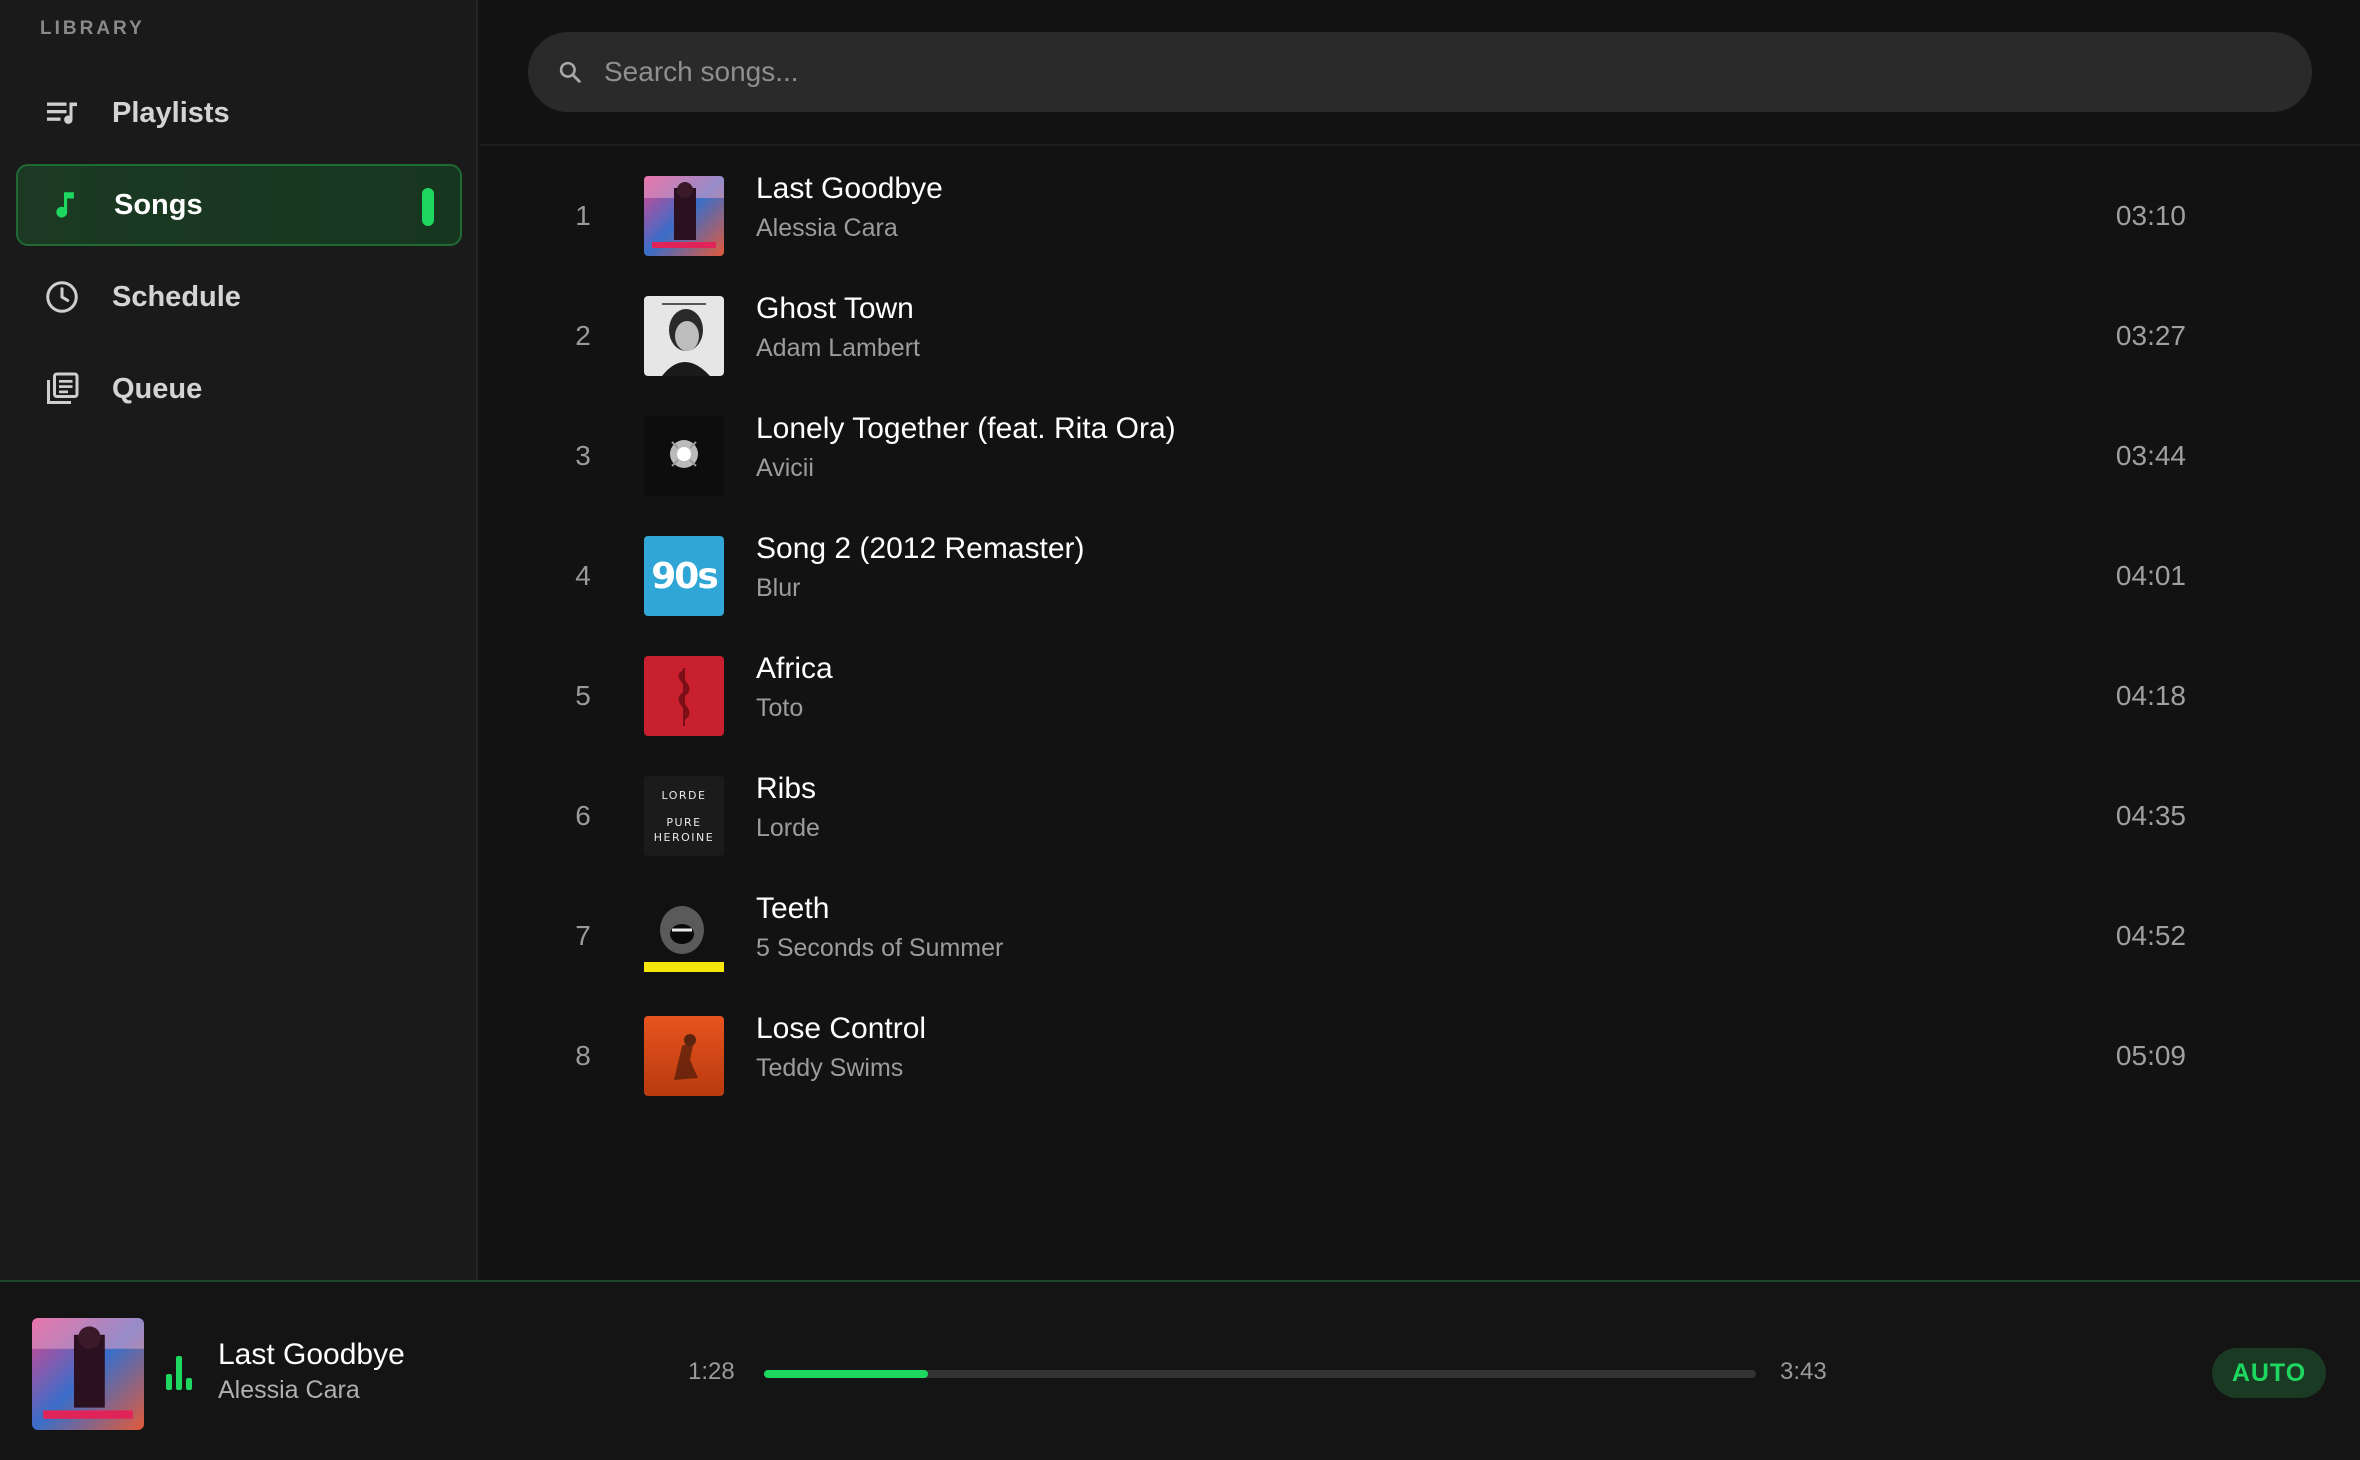 This screenshot has height=1460, width=2360. Describe the element at coordinates (239, 205) in the screenshot. I see `sidebar-item-songs: Songs` at that location.